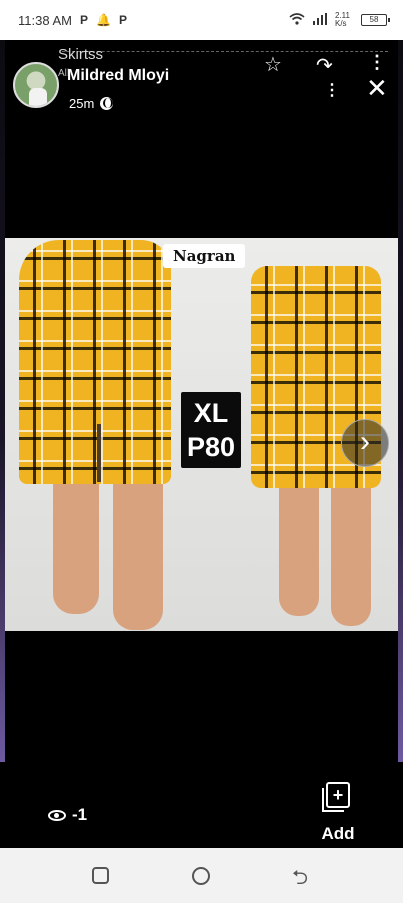  I want to click on avatar, so click(36, 85).